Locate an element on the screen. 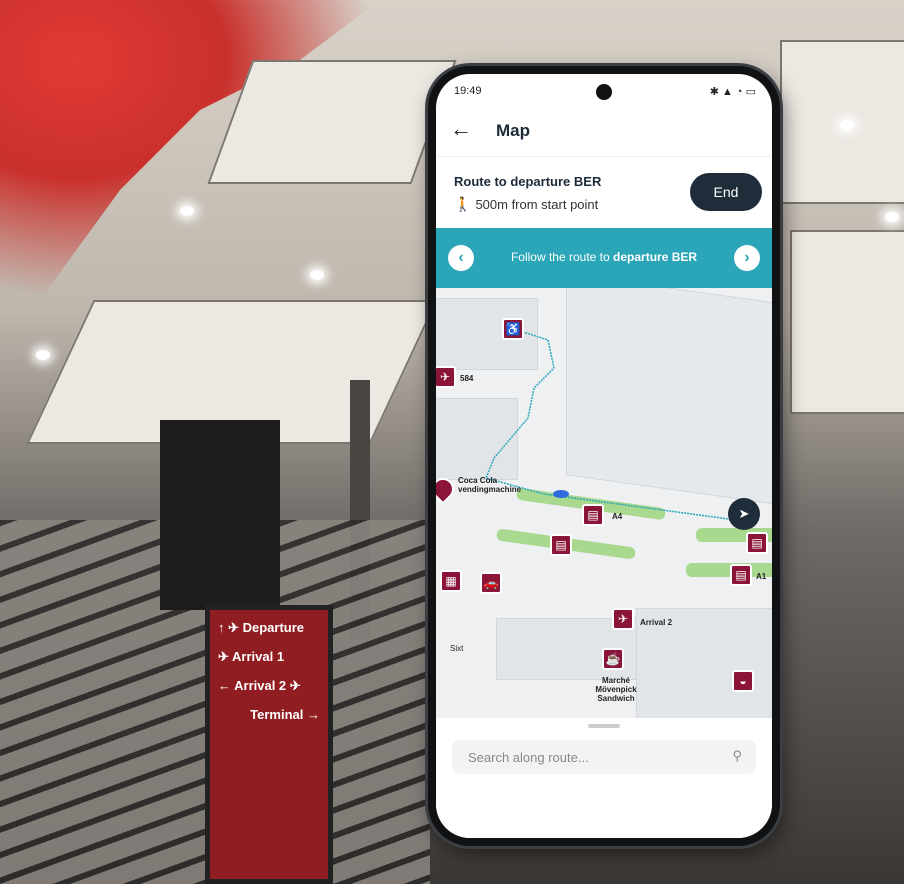  rental-label: Sixt is located at coordinates (457, 648).